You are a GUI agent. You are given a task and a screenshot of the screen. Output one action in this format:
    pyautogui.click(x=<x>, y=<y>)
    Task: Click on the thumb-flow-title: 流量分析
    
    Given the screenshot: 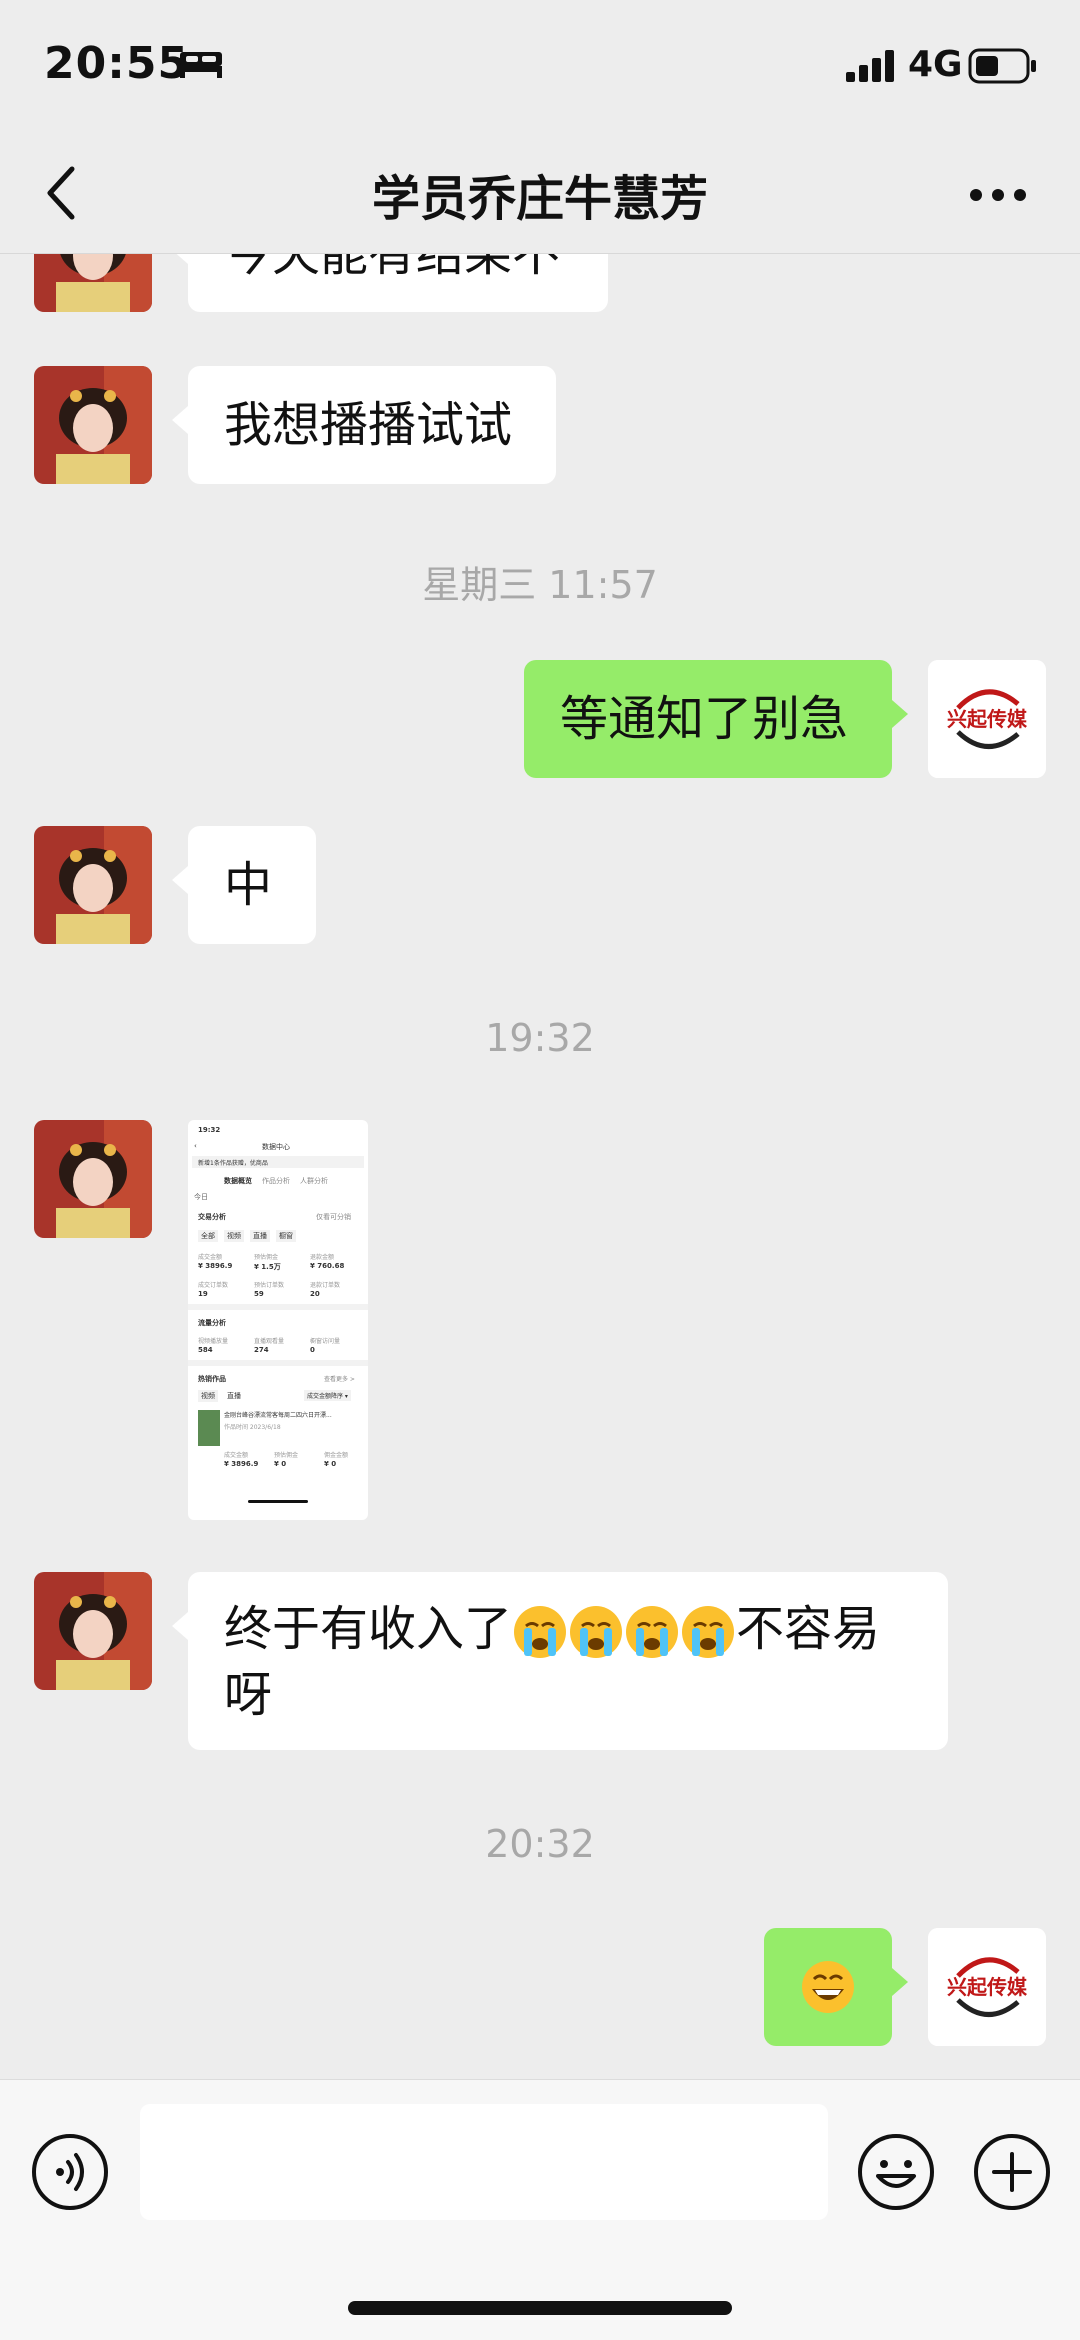 What is the action you would take?
    pyautogui.click(x=212, y=1323)
    